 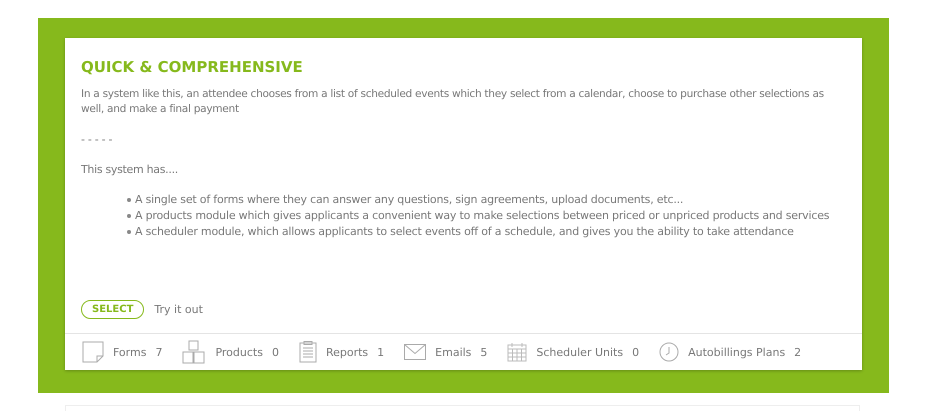 What do you see at coordinates (669, 352) in the screenshot?
I see `clock-icon` at bounding box center [669, 352].